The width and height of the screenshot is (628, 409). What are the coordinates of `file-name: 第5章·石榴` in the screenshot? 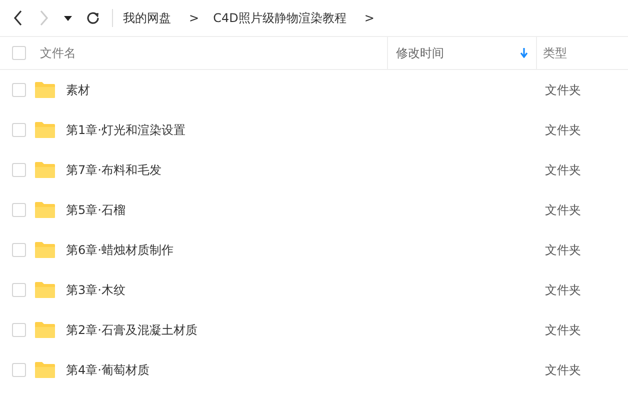 It's located at (96, 210).